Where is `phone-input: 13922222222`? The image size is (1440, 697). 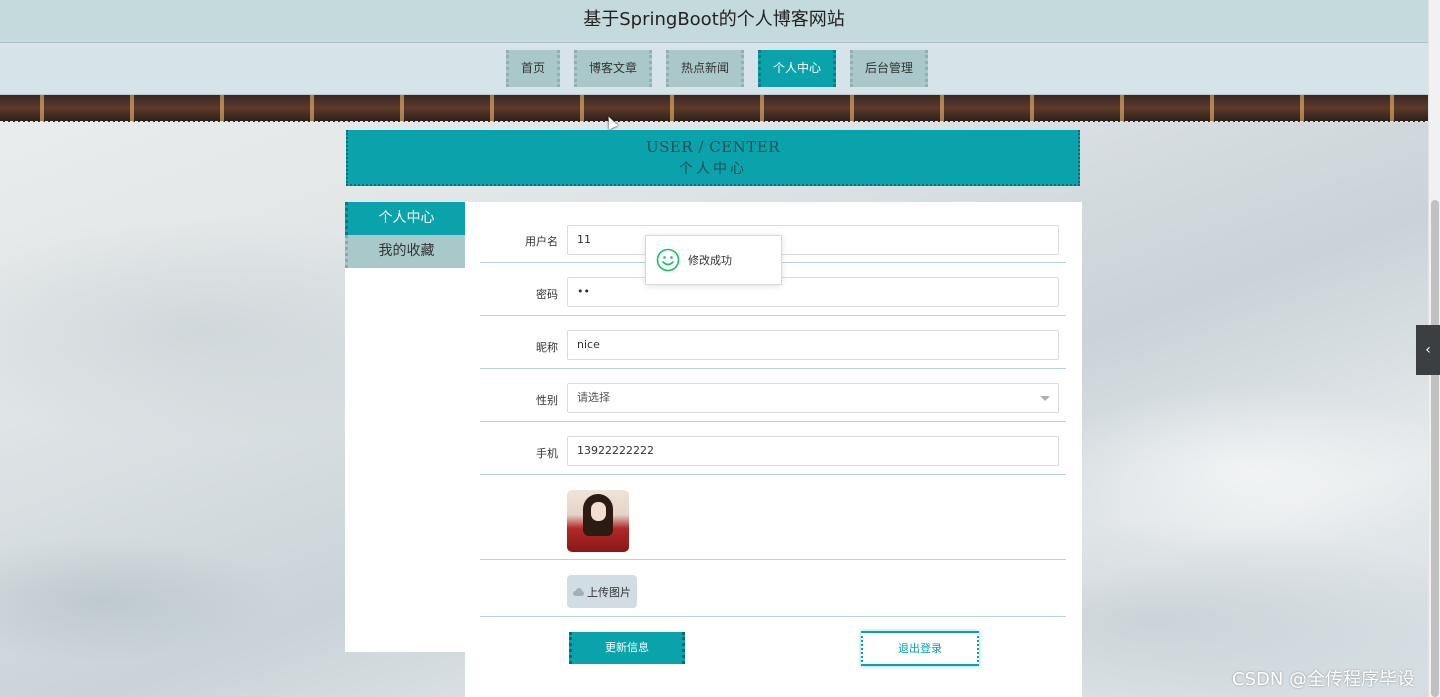 phone-input: 13922222222 is located at coordinates (813, 451).